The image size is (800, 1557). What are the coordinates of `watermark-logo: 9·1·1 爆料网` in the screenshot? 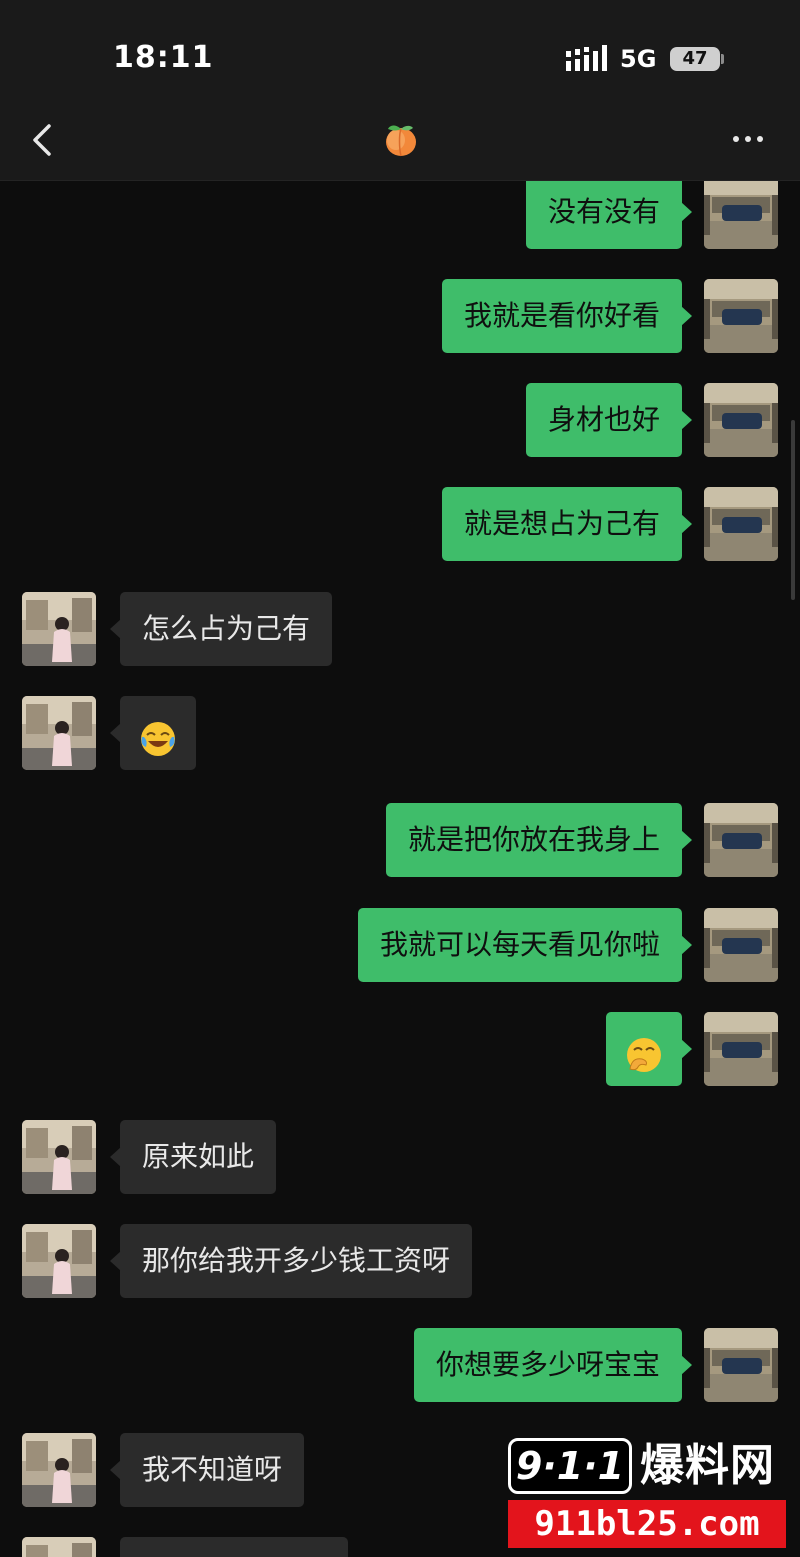 It's located at (647, 1467).